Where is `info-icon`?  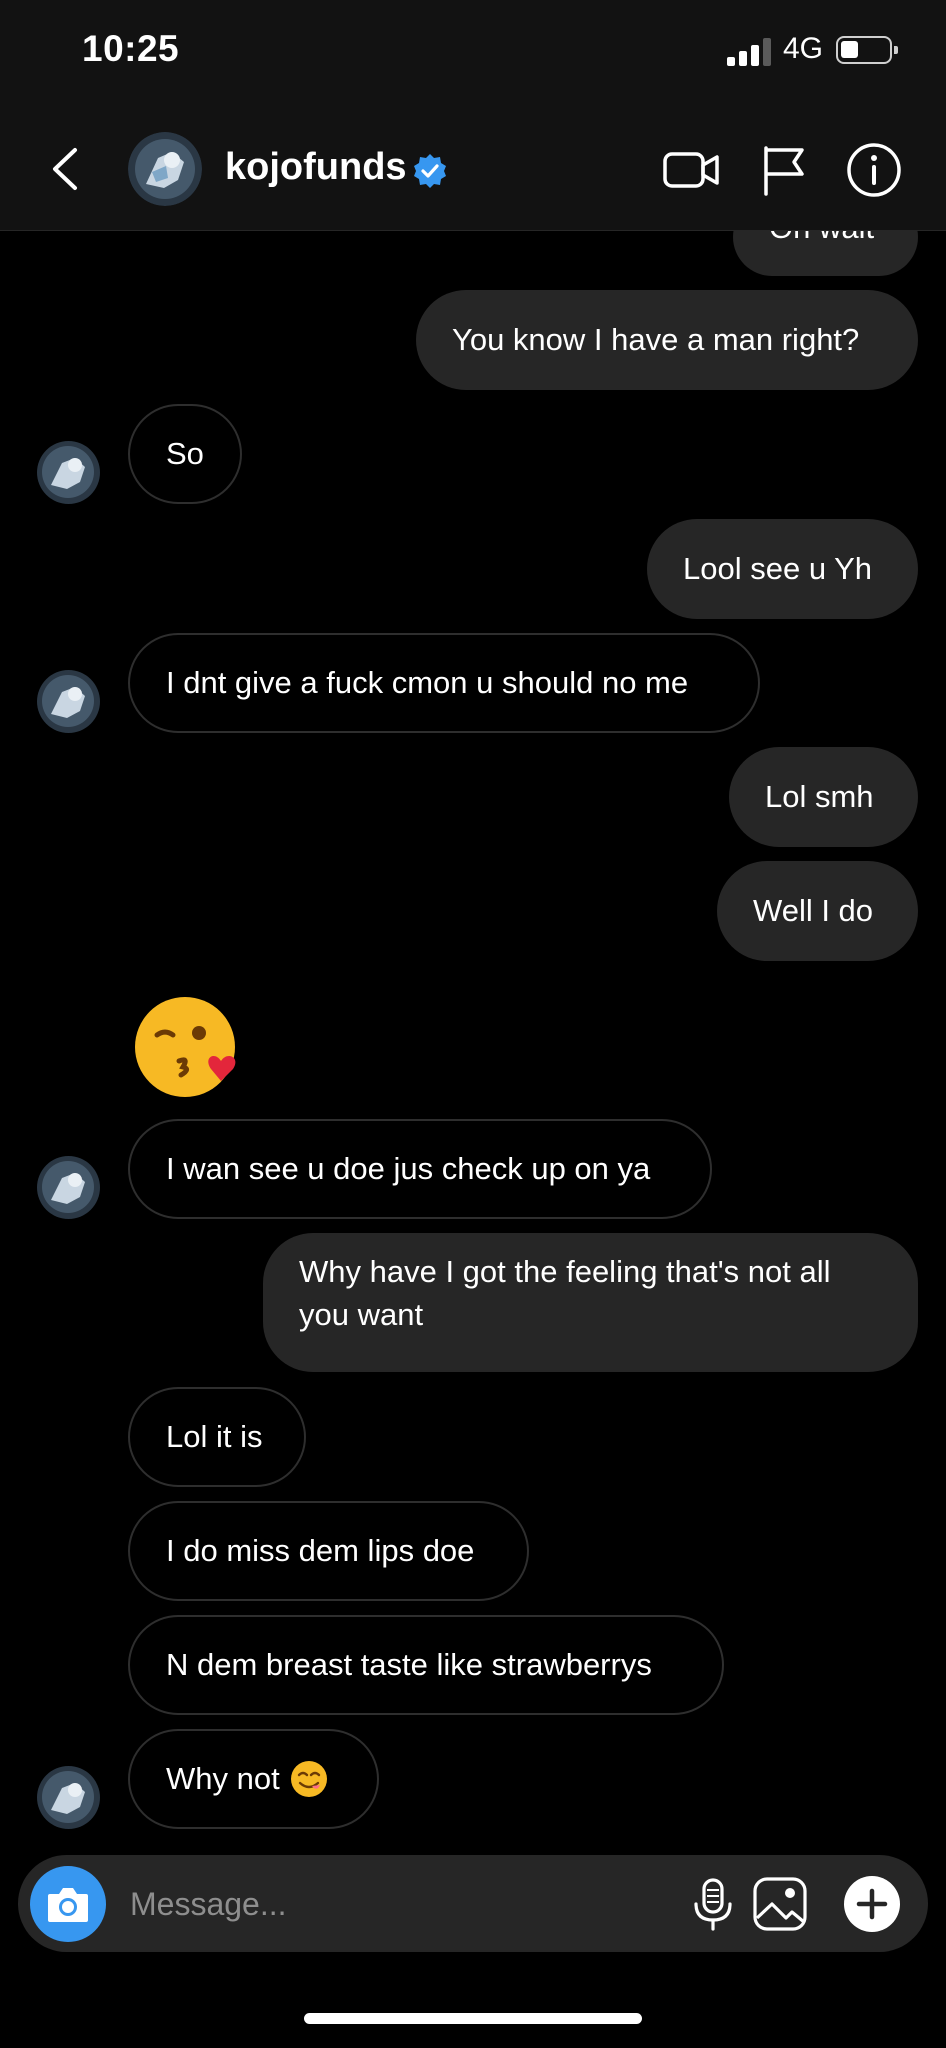
info-icon is located at coordinates (874, 170).